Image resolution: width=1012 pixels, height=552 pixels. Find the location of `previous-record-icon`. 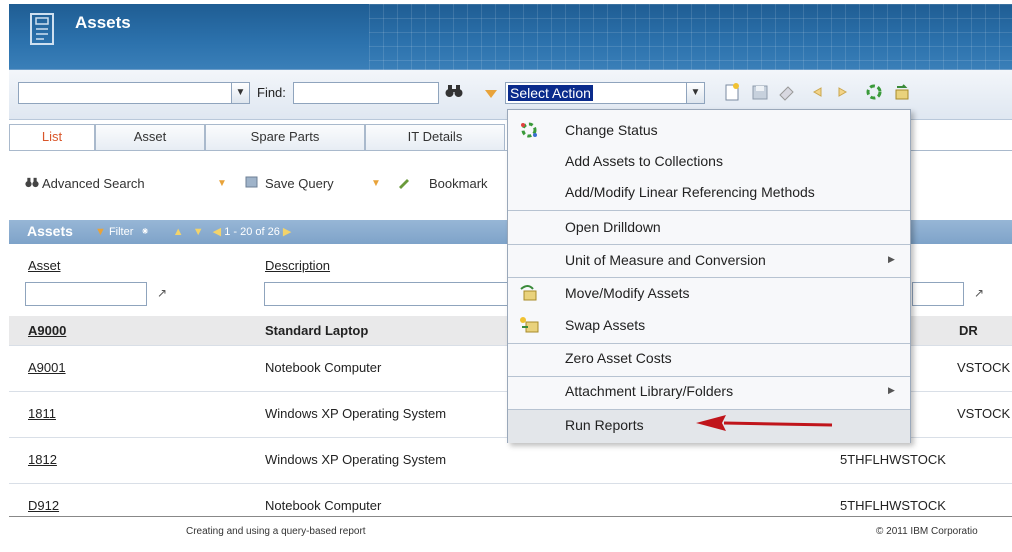

previous-record-icon is located at coordinates (816, 92).